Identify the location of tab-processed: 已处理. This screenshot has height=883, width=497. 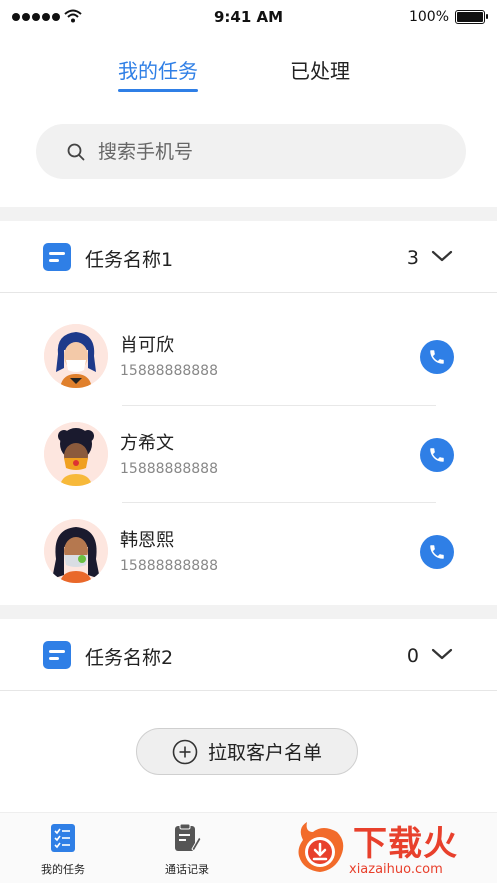
(320, 69).